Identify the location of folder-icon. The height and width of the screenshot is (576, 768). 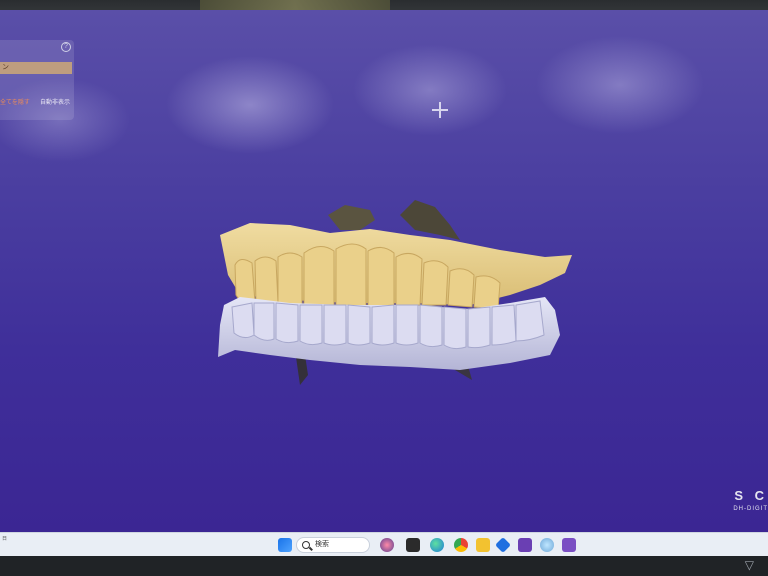
(483, 545).